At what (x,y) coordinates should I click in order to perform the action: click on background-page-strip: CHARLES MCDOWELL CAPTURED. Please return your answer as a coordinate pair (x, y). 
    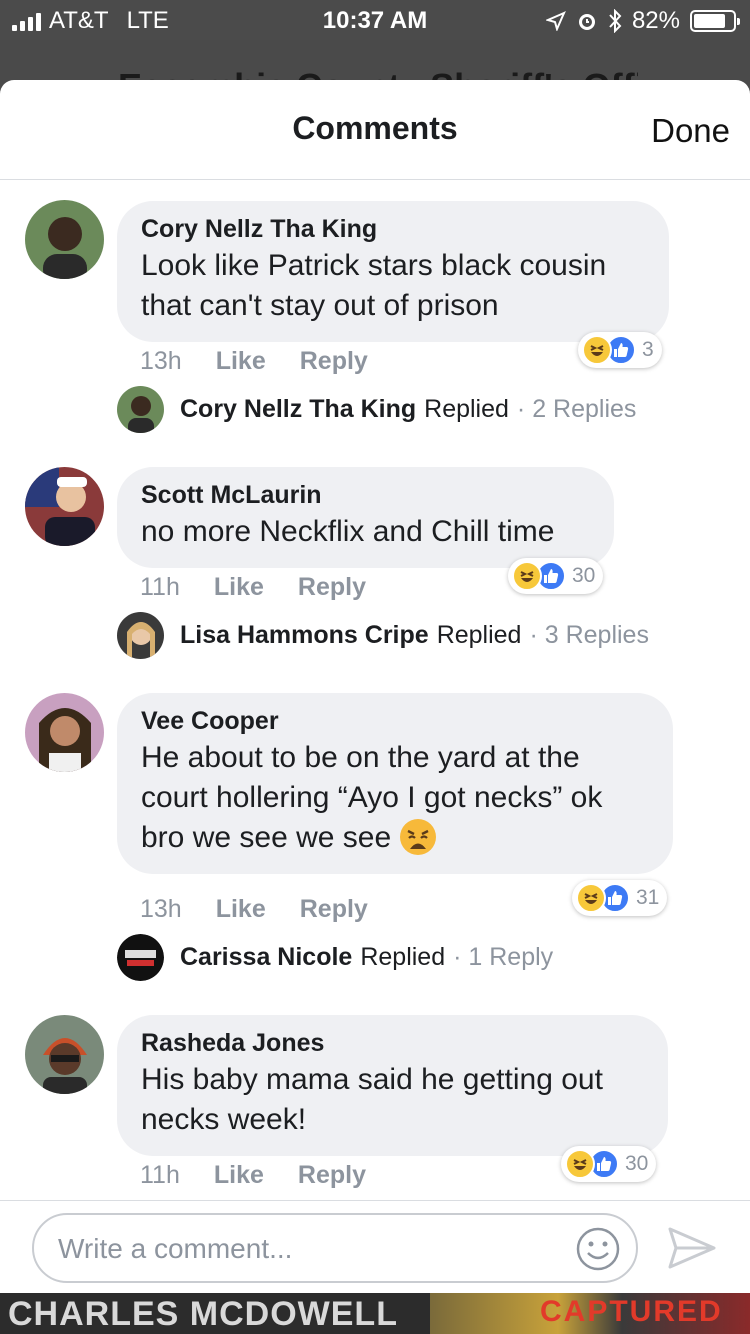
    Looking at the image, I should click on (375, 1313).